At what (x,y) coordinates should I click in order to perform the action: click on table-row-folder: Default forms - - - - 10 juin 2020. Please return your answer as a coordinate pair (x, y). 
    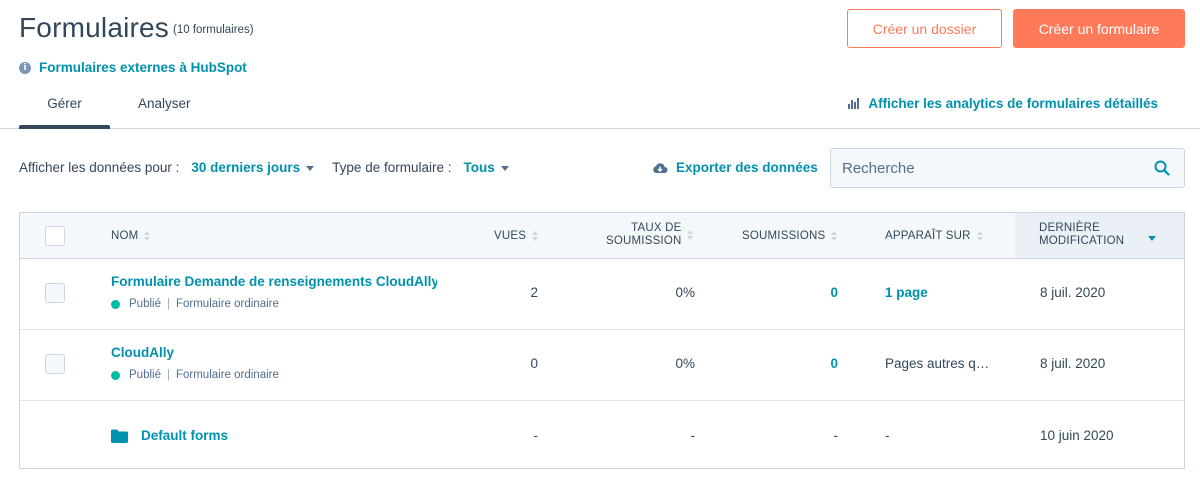
    Looking at the image, I should click on (602, 436).